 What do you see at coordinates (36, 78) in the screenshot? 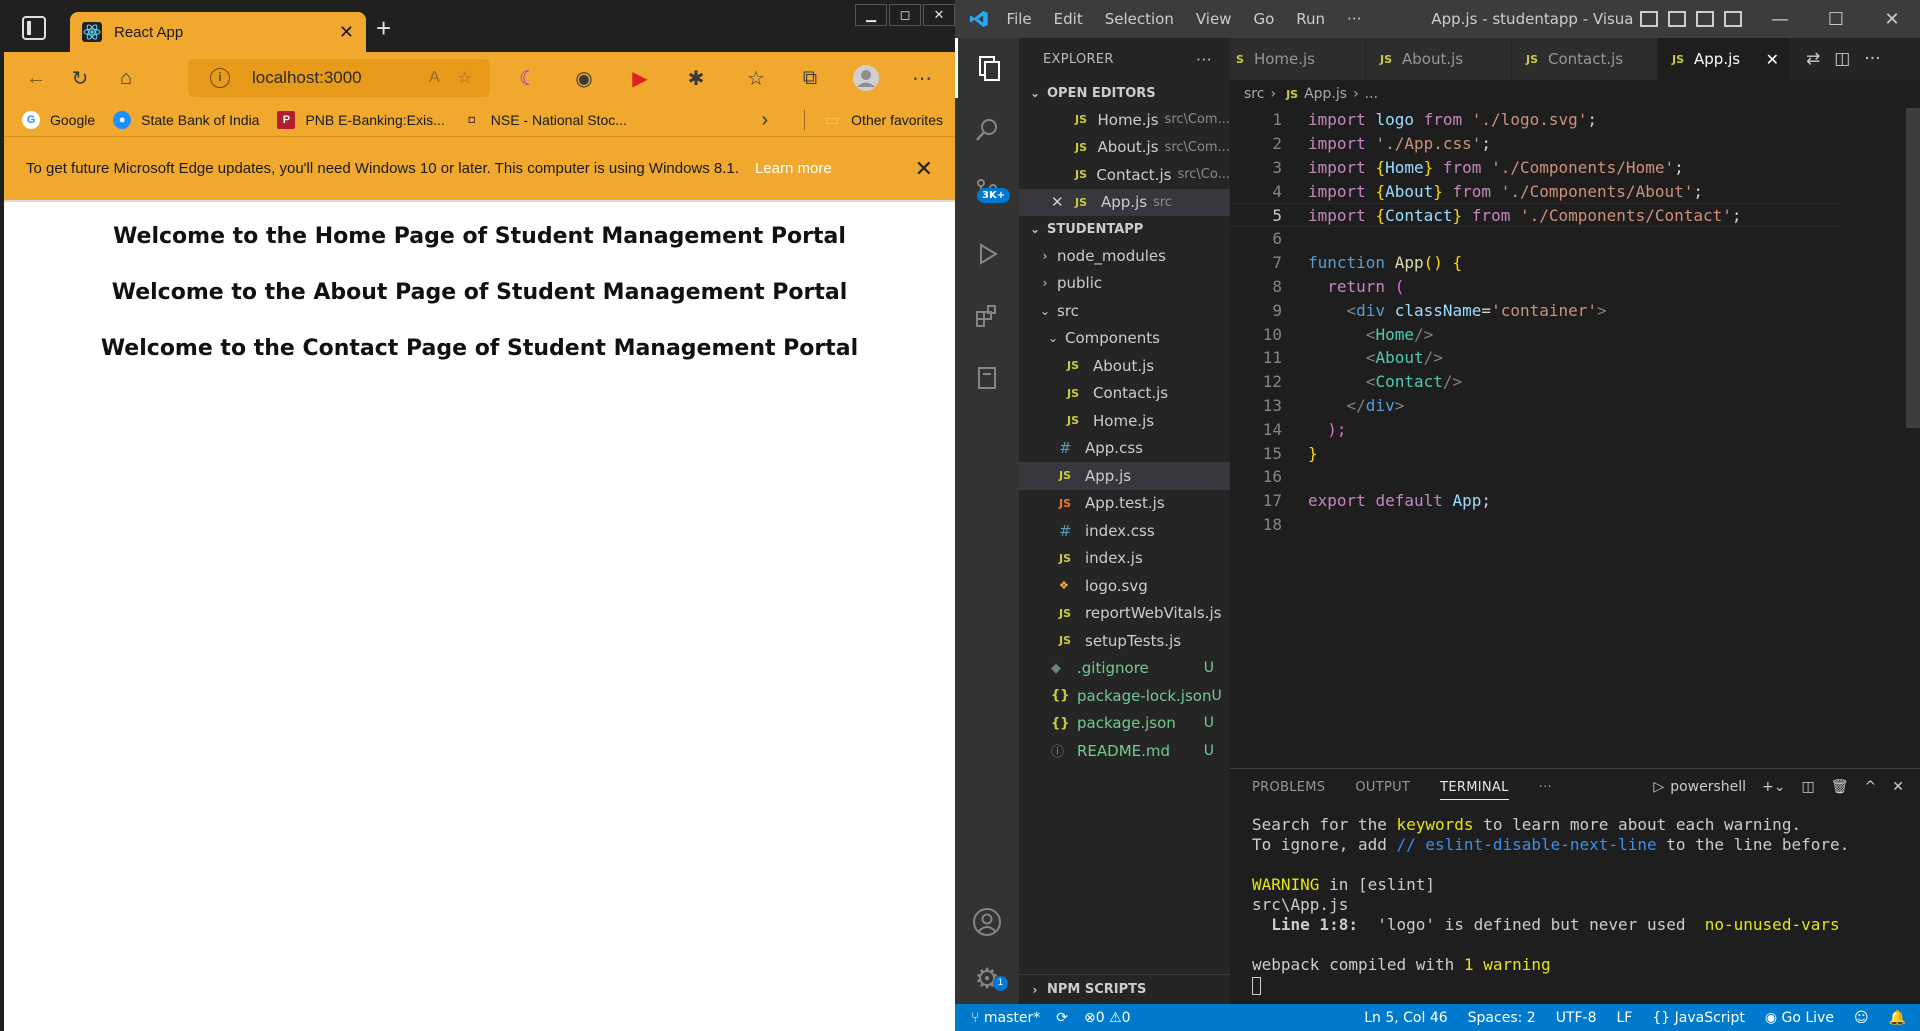
I see `back-icon: ←` at bounding box center [36, 78].